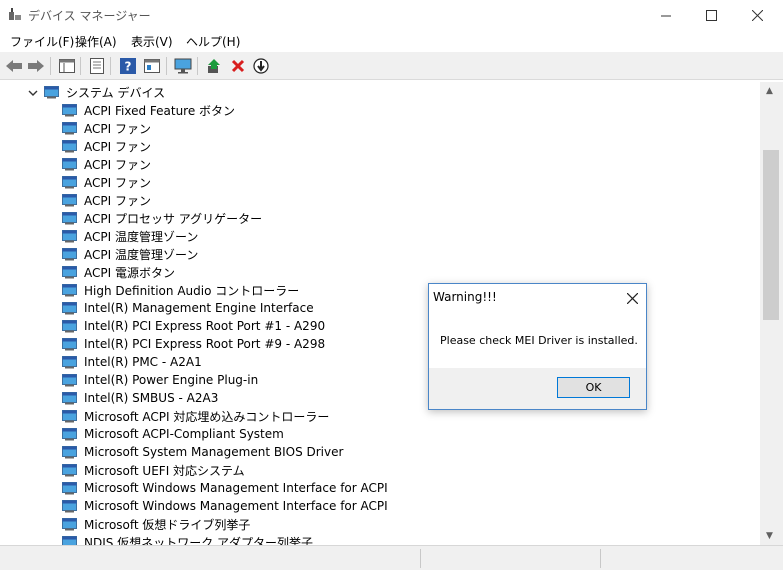 The image size is (783, 570). What do you see at coordinates (213, 41) in the screenshot?
I see `menu-help: ヘルプ(H)` at bounding box center [213, 41].